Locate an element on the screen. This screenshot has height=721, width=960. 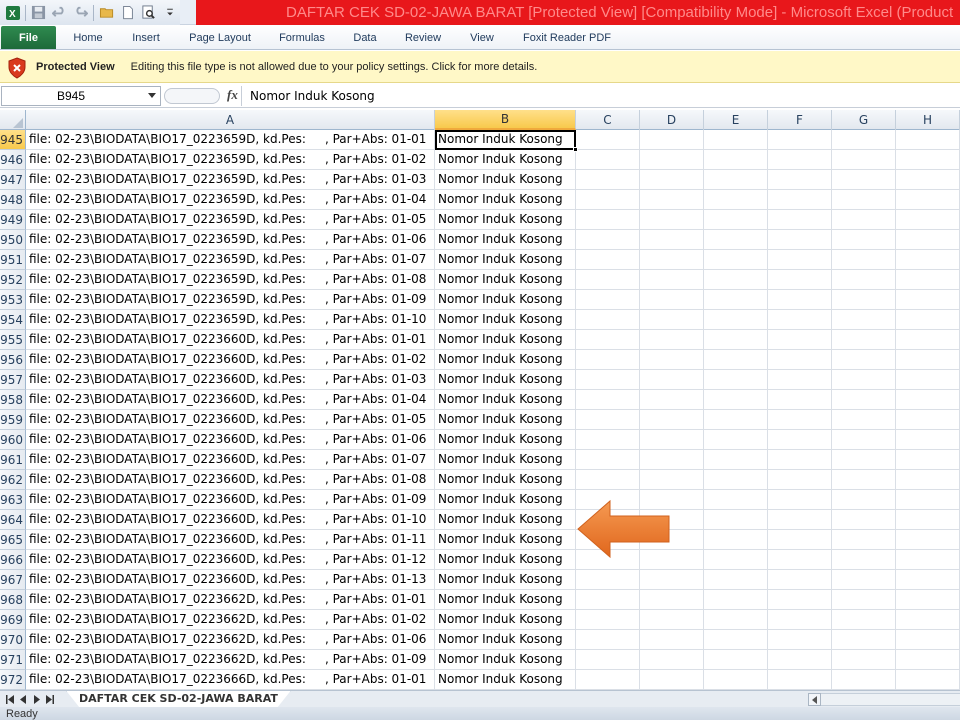
new-icon is located at coordinates (127, 12).